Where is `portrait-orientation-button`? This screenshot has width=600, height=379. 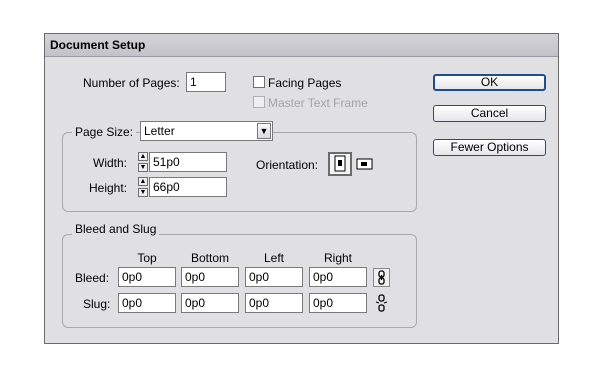
portrait-orientation-button is located at coordinates (340, 164).